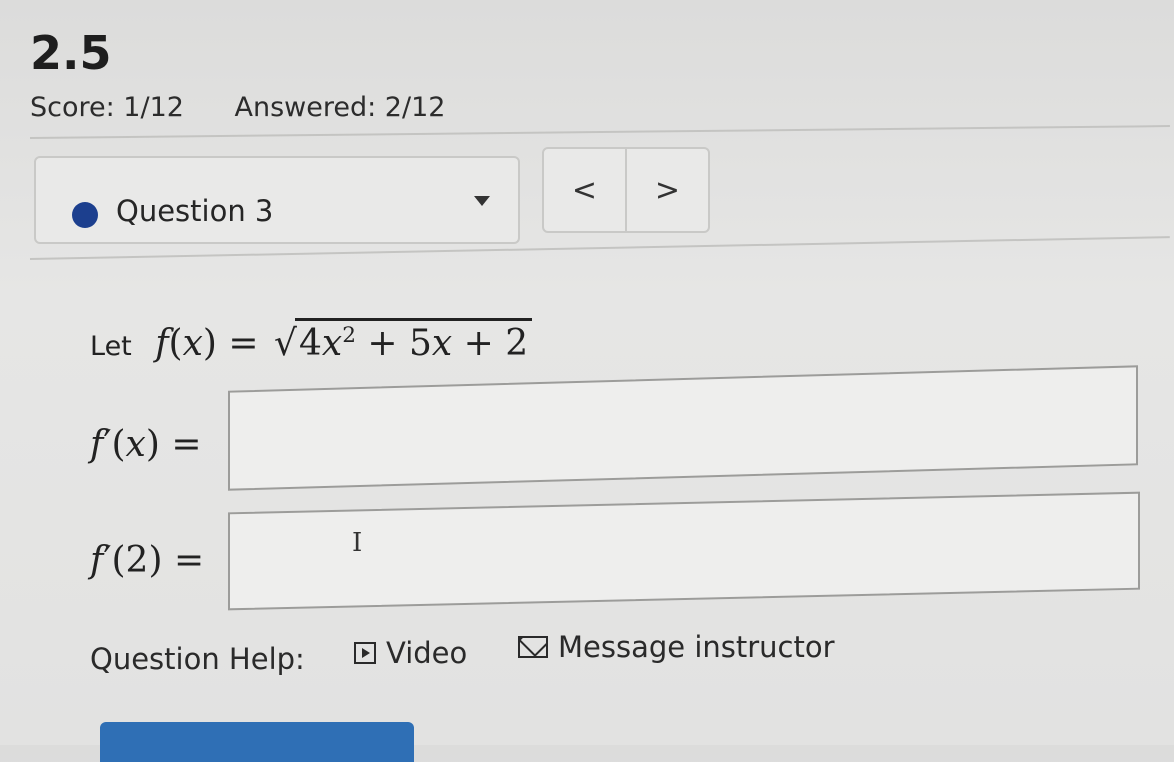 Image resolution: width=1174 pixels, height=762 pixels. I want to click on status-dot-icon, so click(85, 215).